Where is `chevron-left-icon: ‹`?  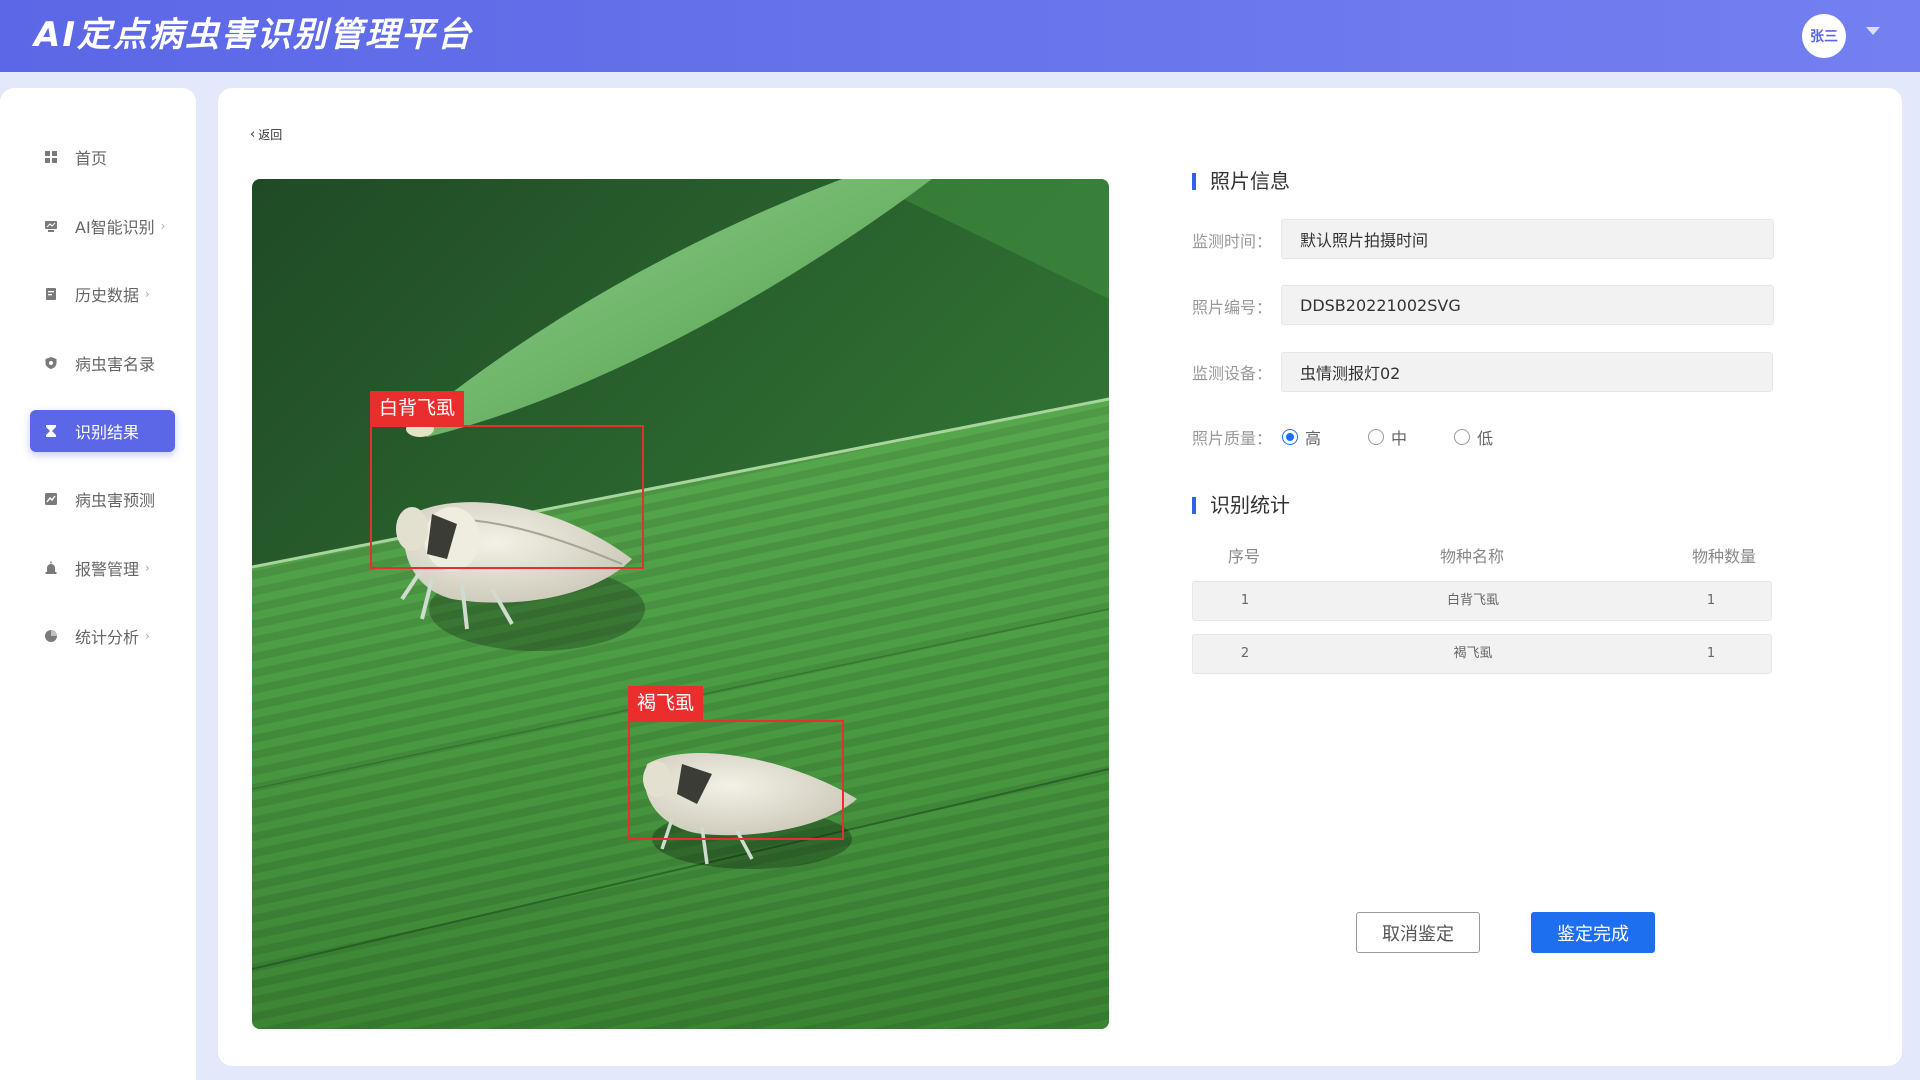
chevron-left-icon: ‹ is located at coordinates (253, 134).